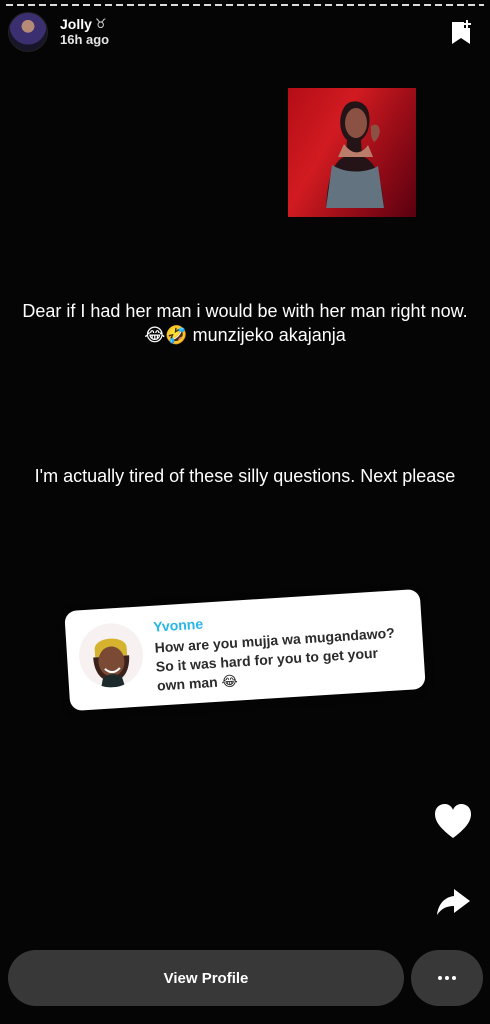 This screenshot has height=1024, width=490. I want to click on username: Jolly, so click(76, 24).